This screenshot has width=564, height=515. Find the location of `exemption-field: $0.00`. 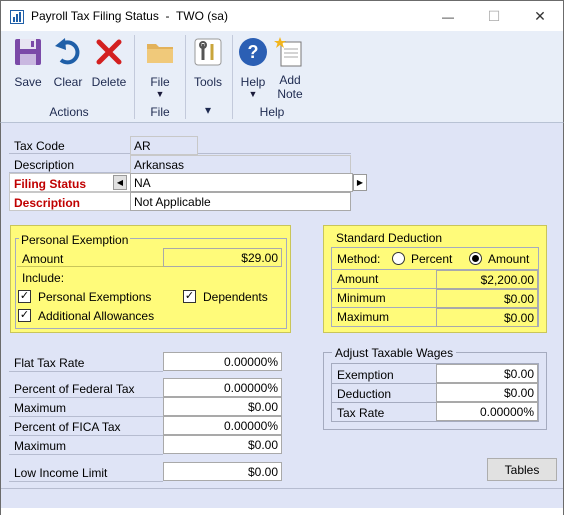

exemption-field: $0.00 is located at coordinates (487, 373).